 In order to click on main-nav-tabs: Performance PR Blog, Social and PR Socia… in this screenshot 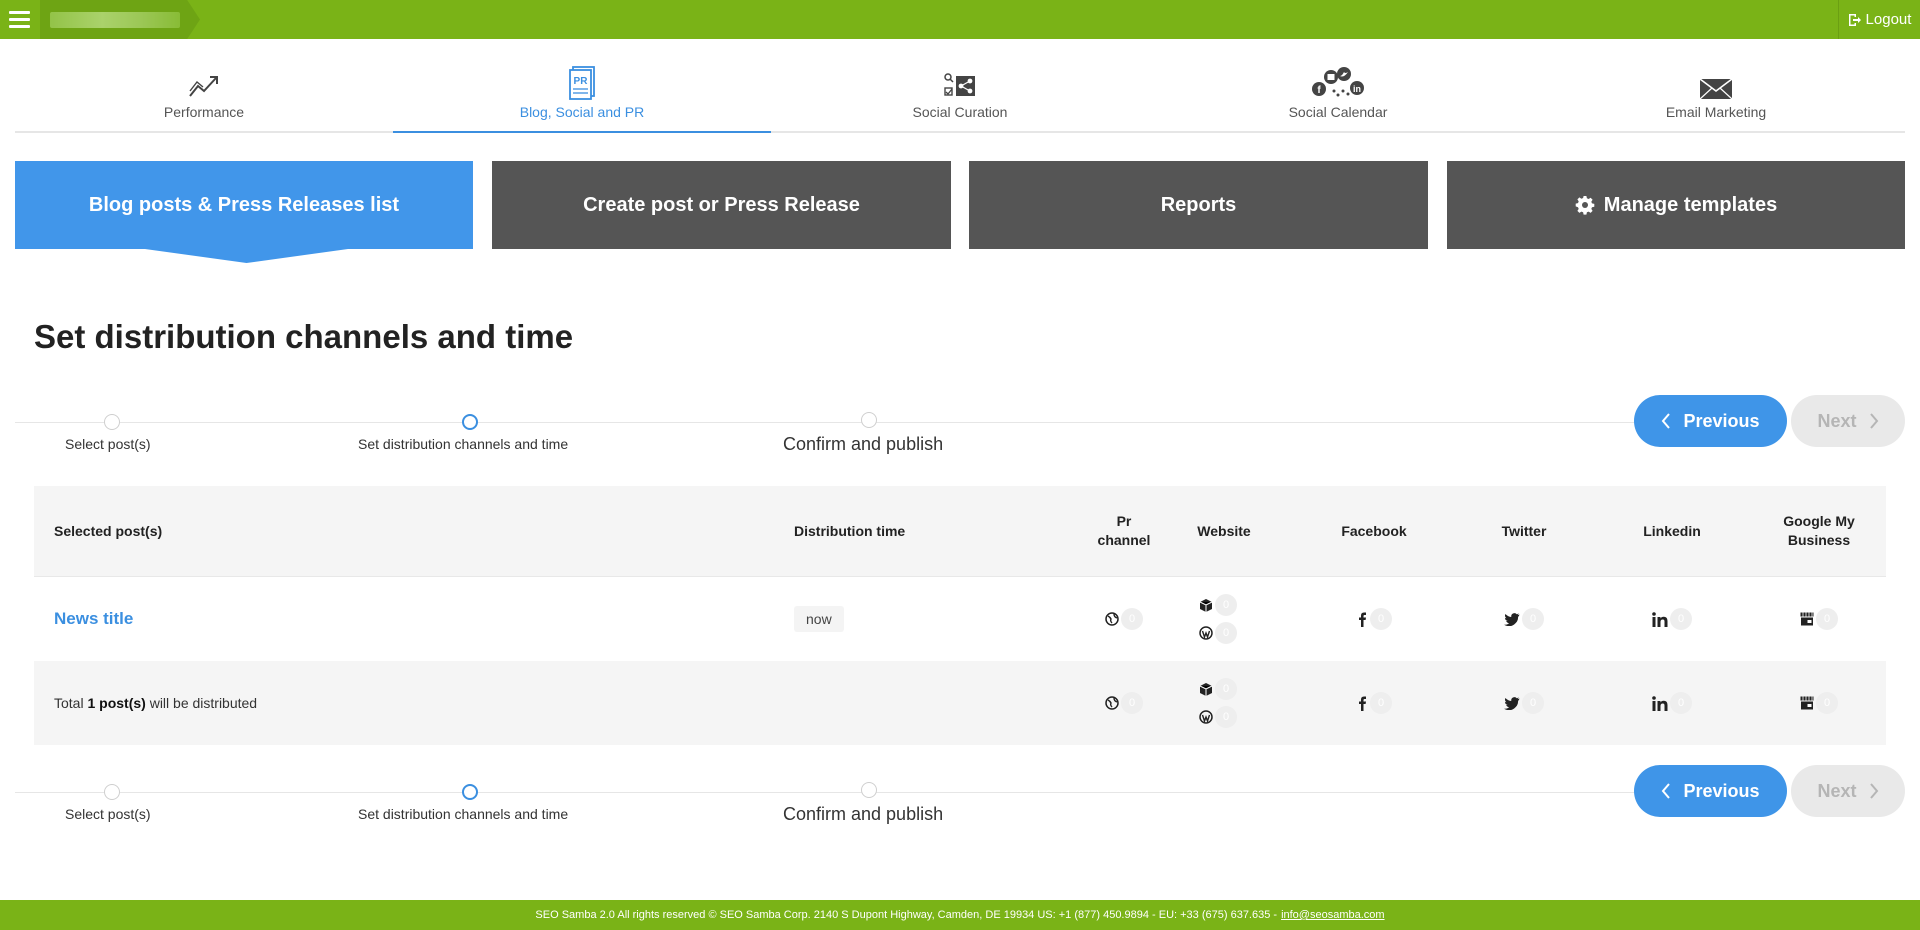, I will do `click(960, 95)`.